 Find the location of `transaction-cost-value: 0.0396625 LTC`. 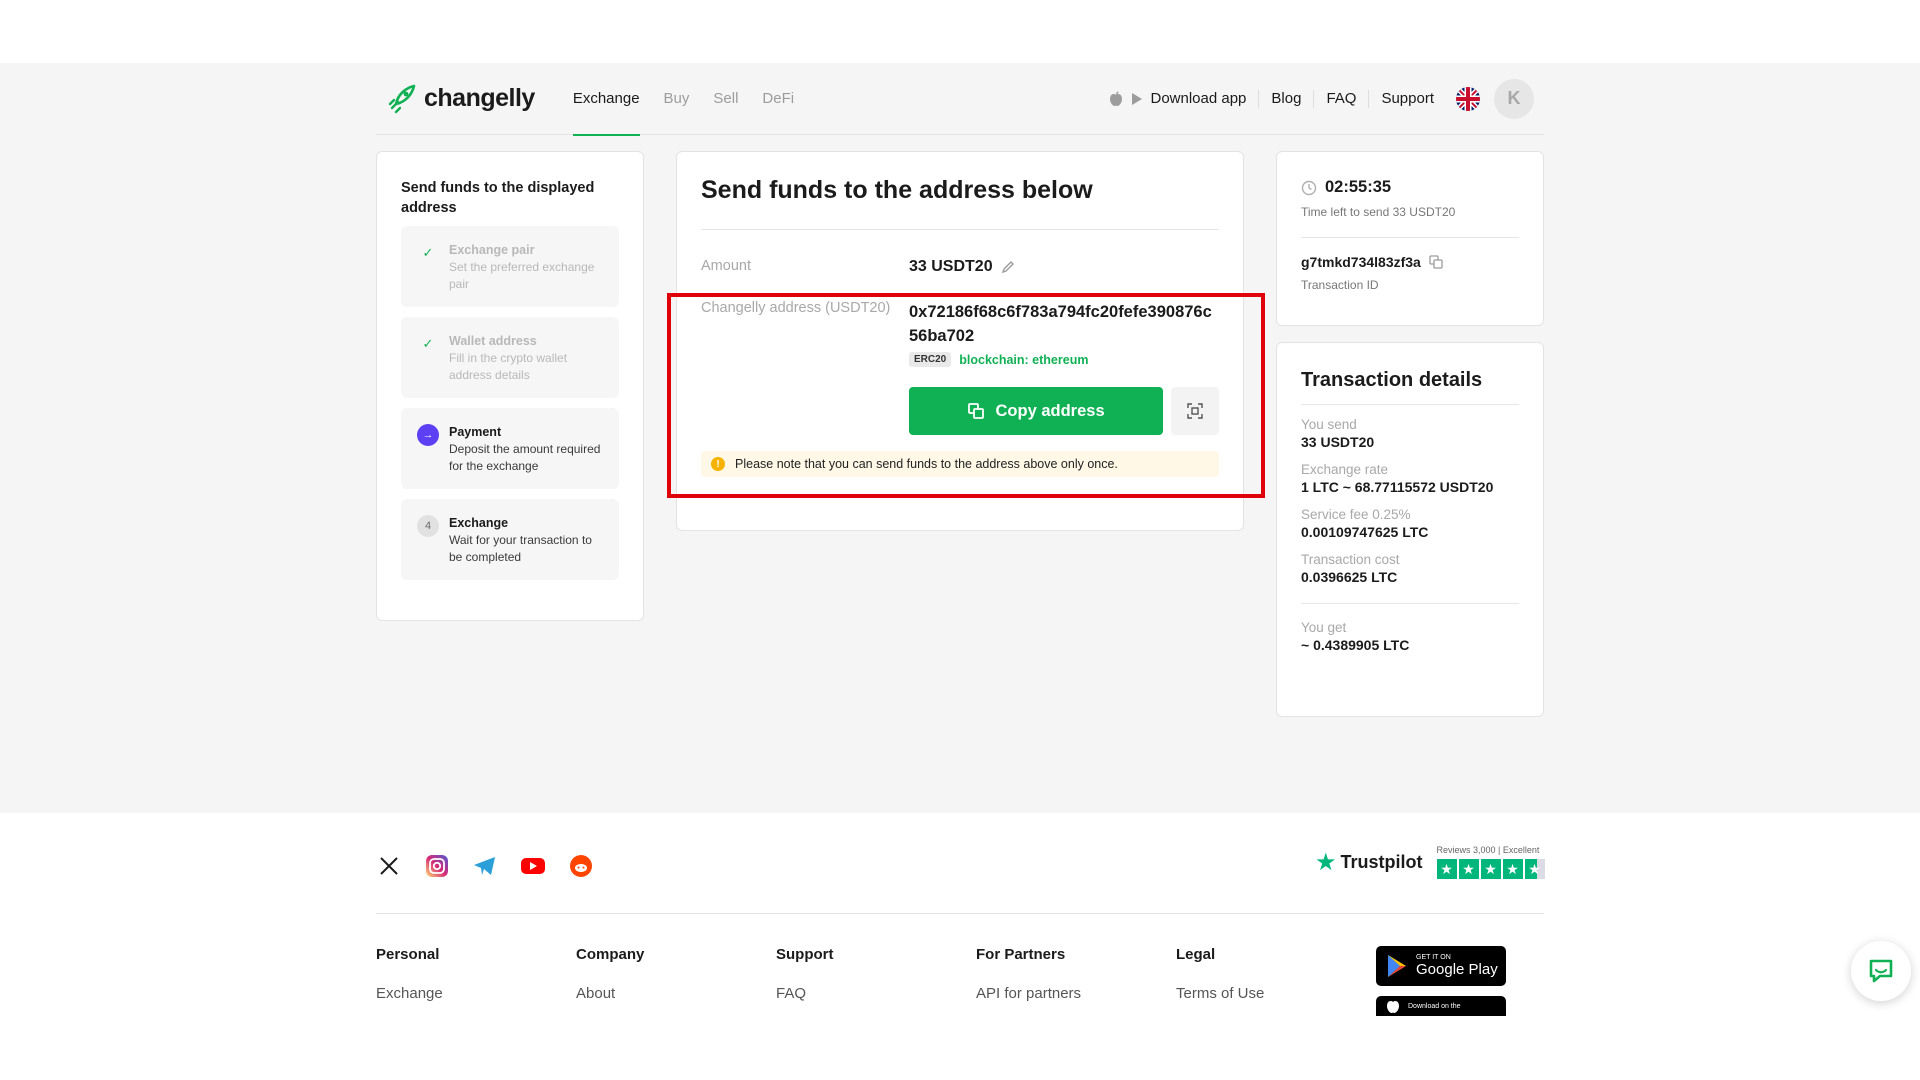

transaction-cost-value: 0.0396625 LTC is located at coordinates (1349, 577).